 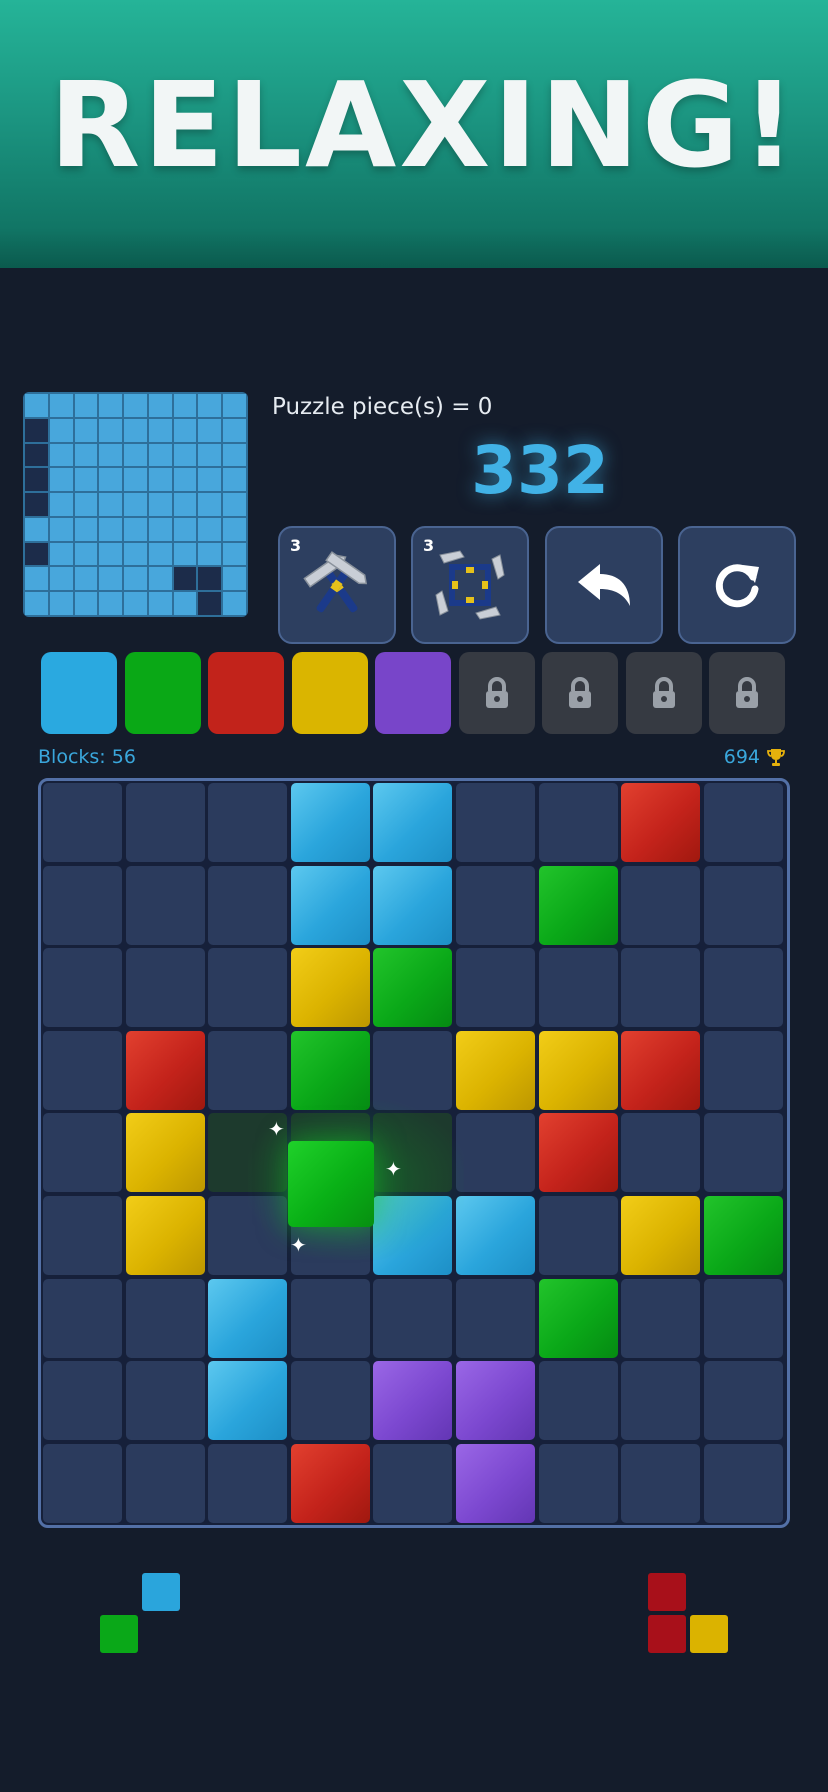 What do you see at coordinates (331, 1184) in the screenshot?
I see `dragged-green-block` at bounding box center [331, 1184].